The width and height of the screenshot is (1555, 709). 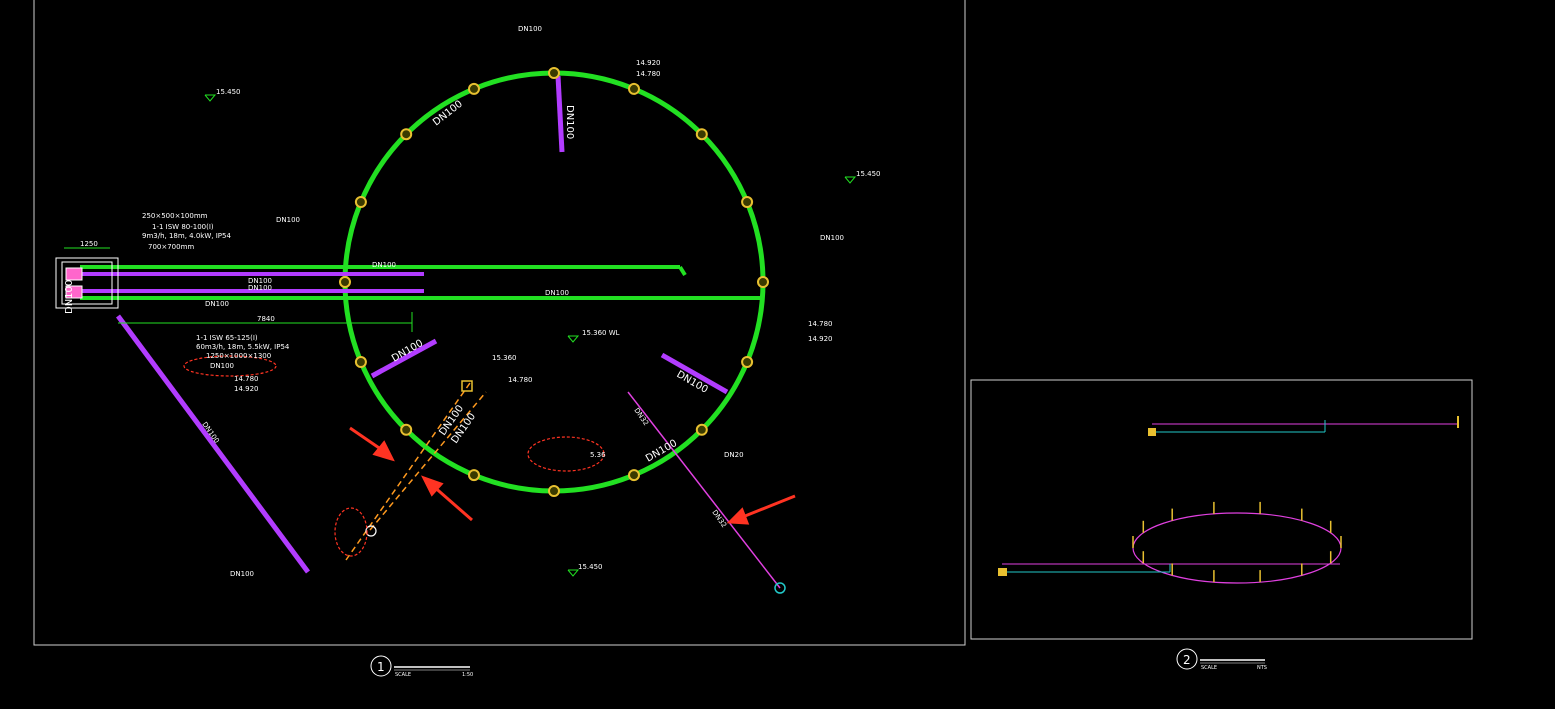 What do you see at coordinates (598, 455) in the screenshot?
I see `label-cloud-value: 5.36` at bounding box center [598, 455].